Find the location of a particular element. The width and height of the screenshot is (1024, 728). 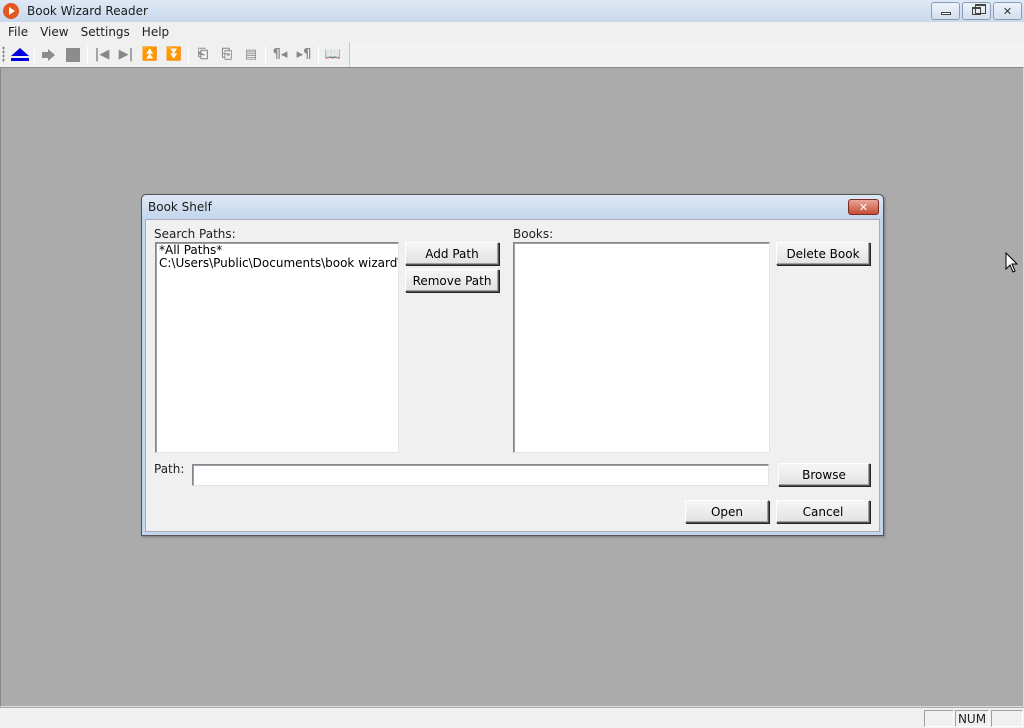

menu-view: View is located at coordinates (54, 32).